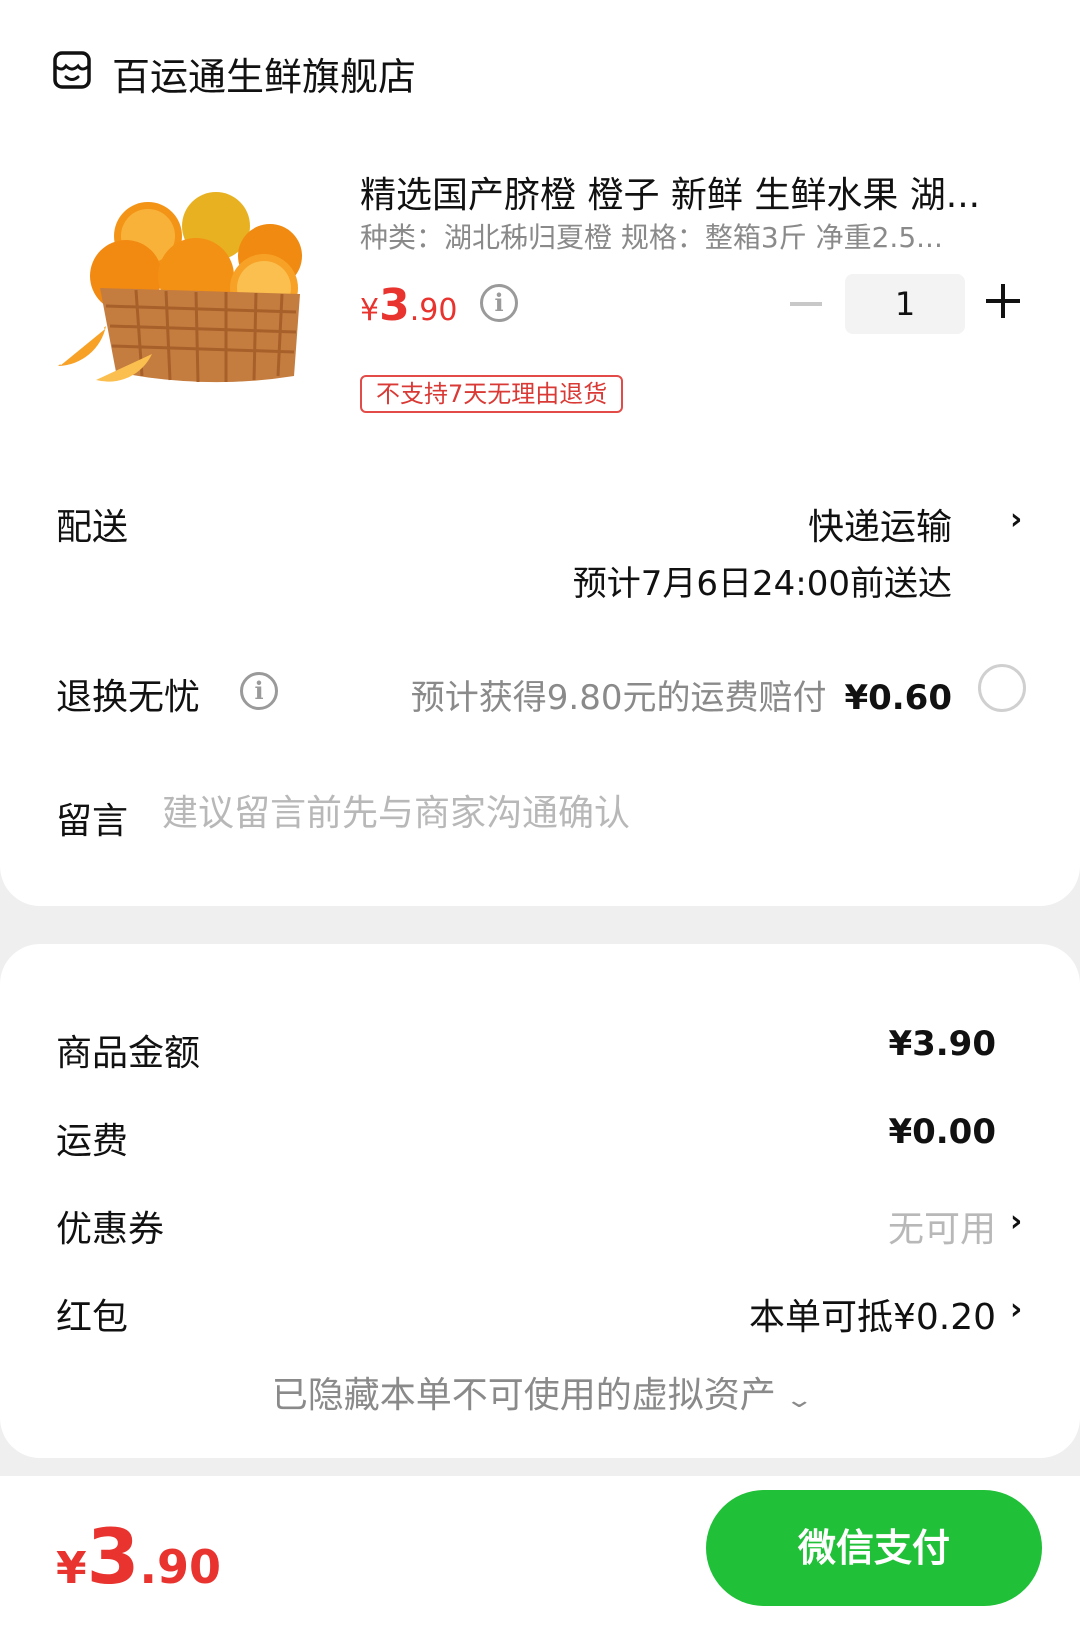 The width and height of the screenshot is (1080, 1634). What do you see at coordinates (1016, 519) in the screenshot?
I see `chevron-right-icon: ›` at bounding box center [1016, 519].